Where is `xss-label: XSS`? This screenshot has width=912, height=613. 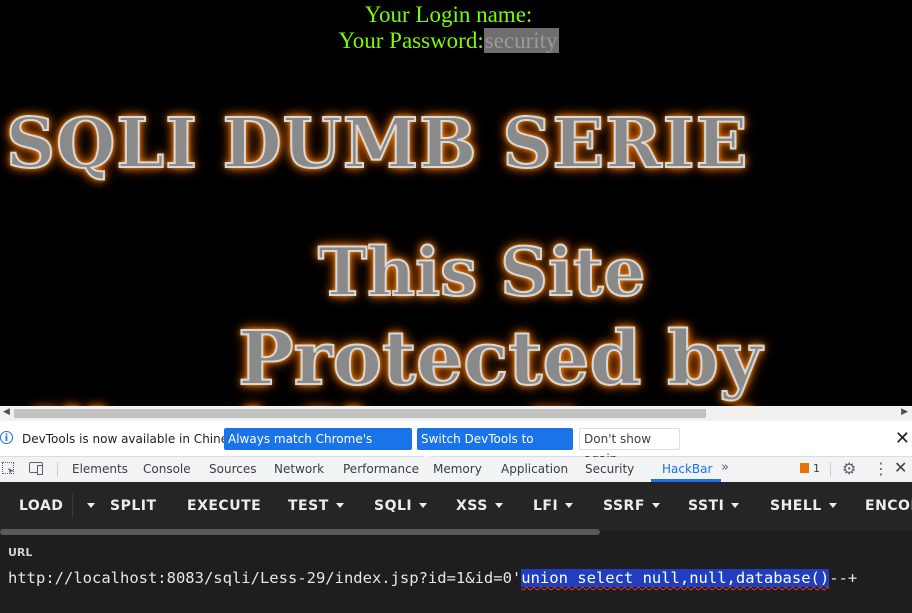 xss-label: XSS is located at coordinates (472, 506).